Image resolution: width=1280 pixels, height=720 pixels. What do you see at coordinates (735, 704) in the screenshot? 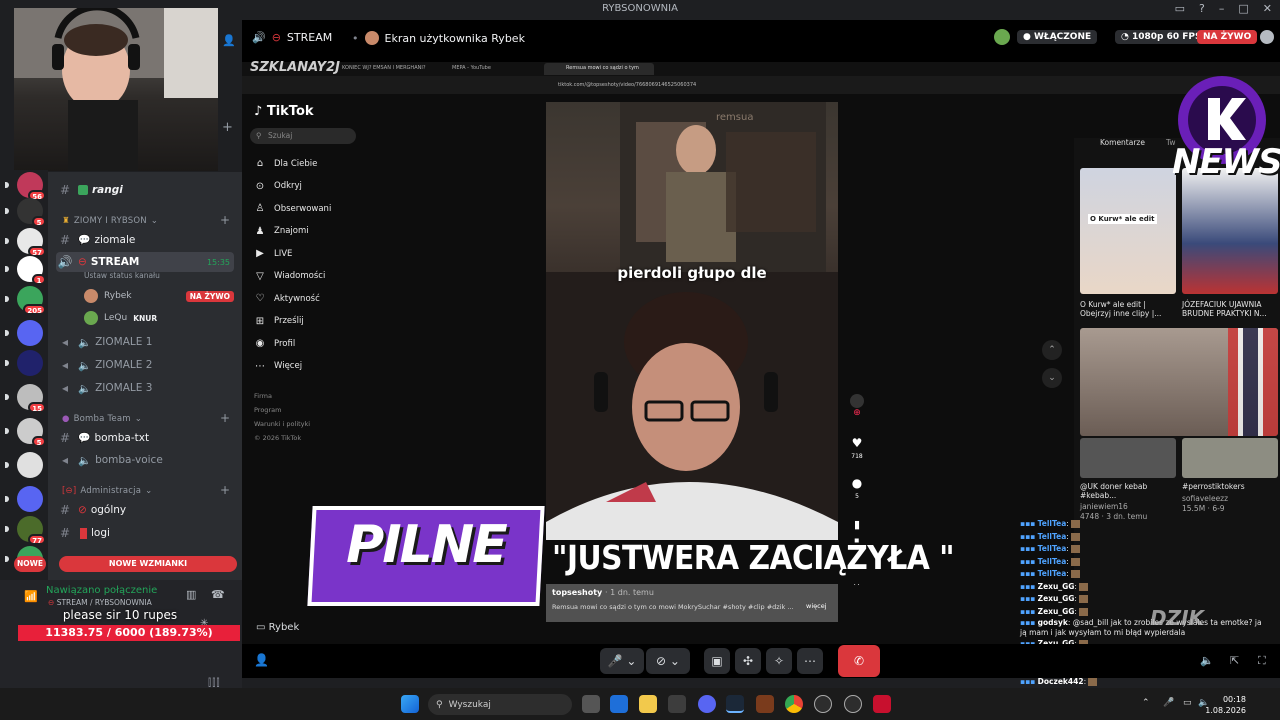
I see `steam-icon` at bounding box center [735, 704].